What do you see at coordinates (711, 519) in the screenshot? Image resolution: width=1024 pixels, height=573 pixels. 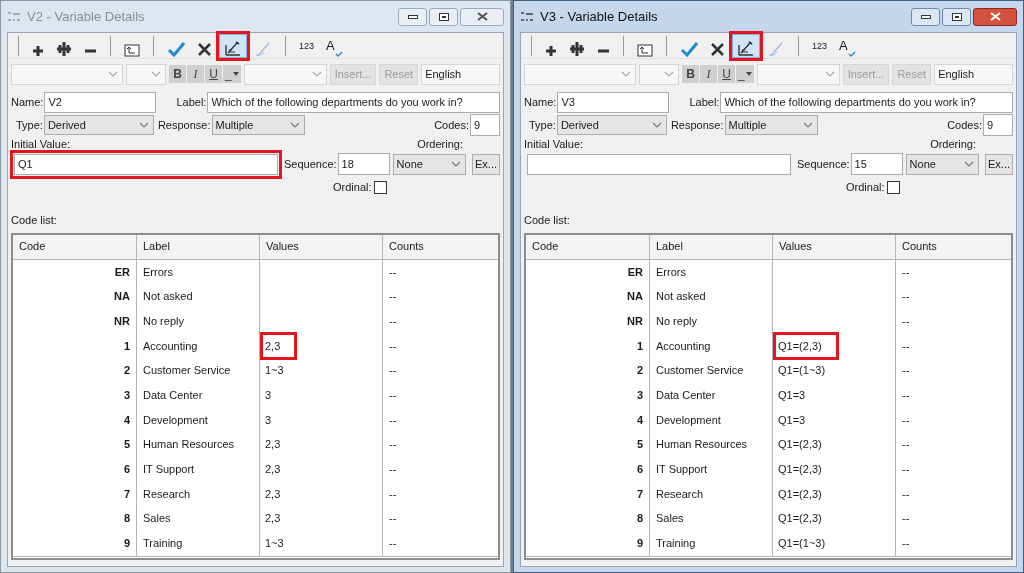 I see `table-cell: Sales` at bounding box center [711, 519].